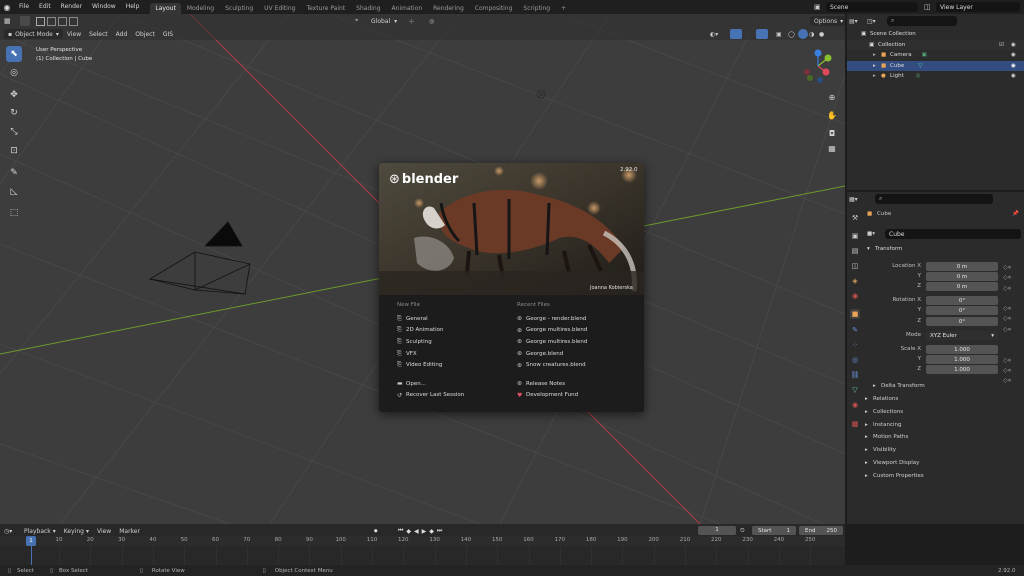 The width and height of the screenshot is (1024, 576). What do you see at coordinates (104, 7) in the screenshot?
I see `menu-window: Window` at bounding box center [104, 7].